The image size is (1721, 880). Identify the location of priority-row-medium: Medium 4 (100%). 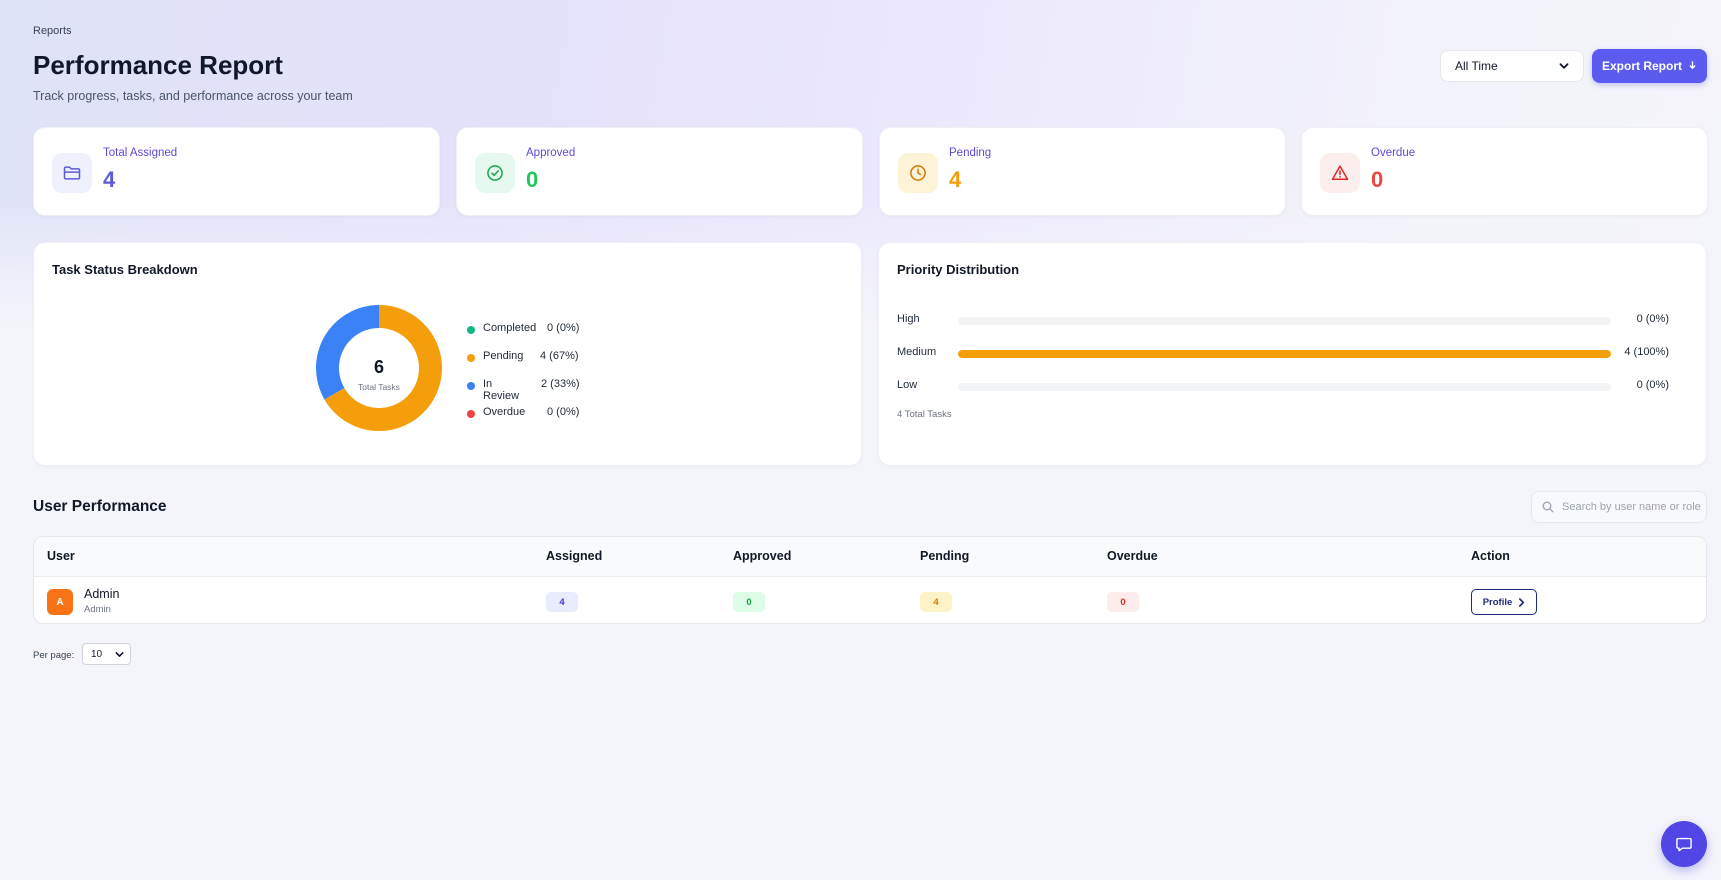
(1292, 354).